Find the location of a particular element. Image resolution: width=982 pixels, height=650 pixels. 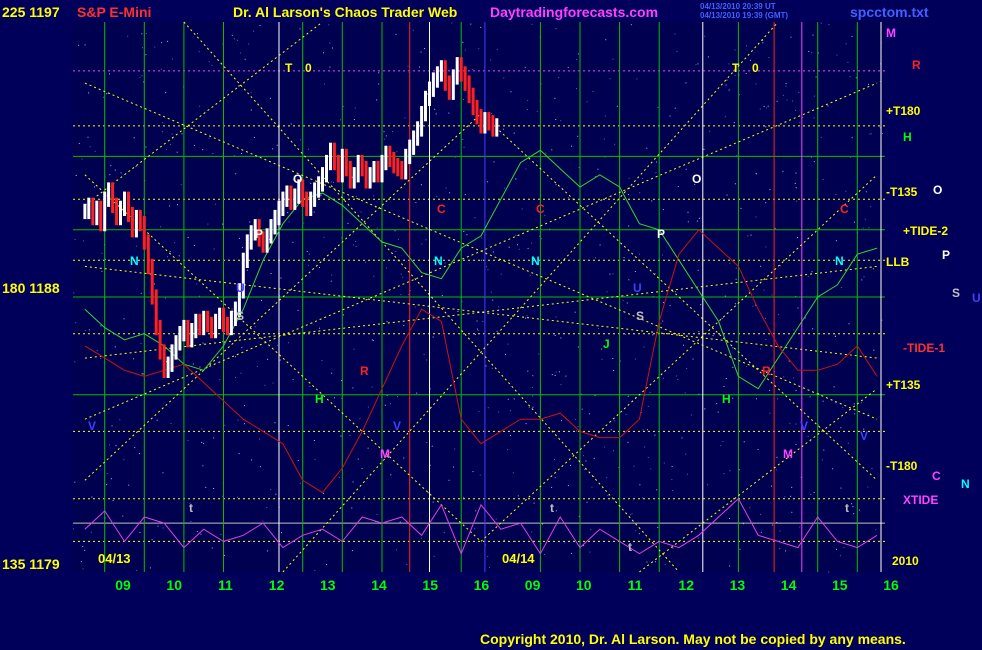

right-label: -T180 is located at coordinates (902, 466).